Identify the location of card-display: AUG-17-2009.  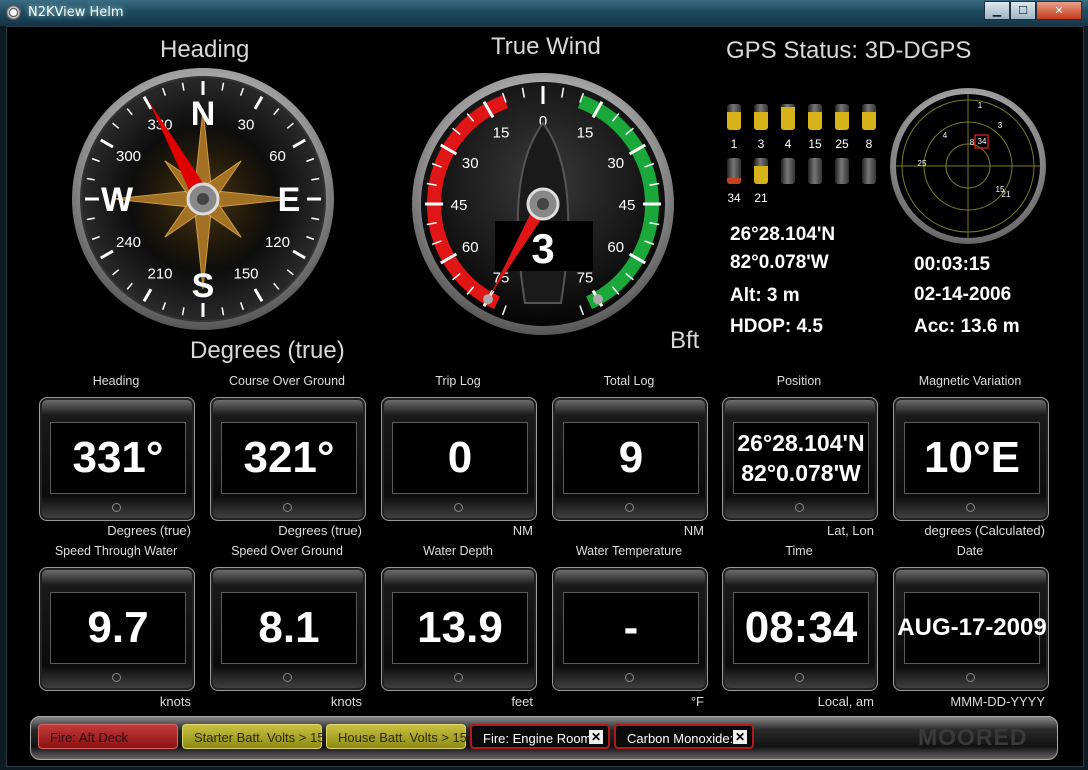
(972, 628).